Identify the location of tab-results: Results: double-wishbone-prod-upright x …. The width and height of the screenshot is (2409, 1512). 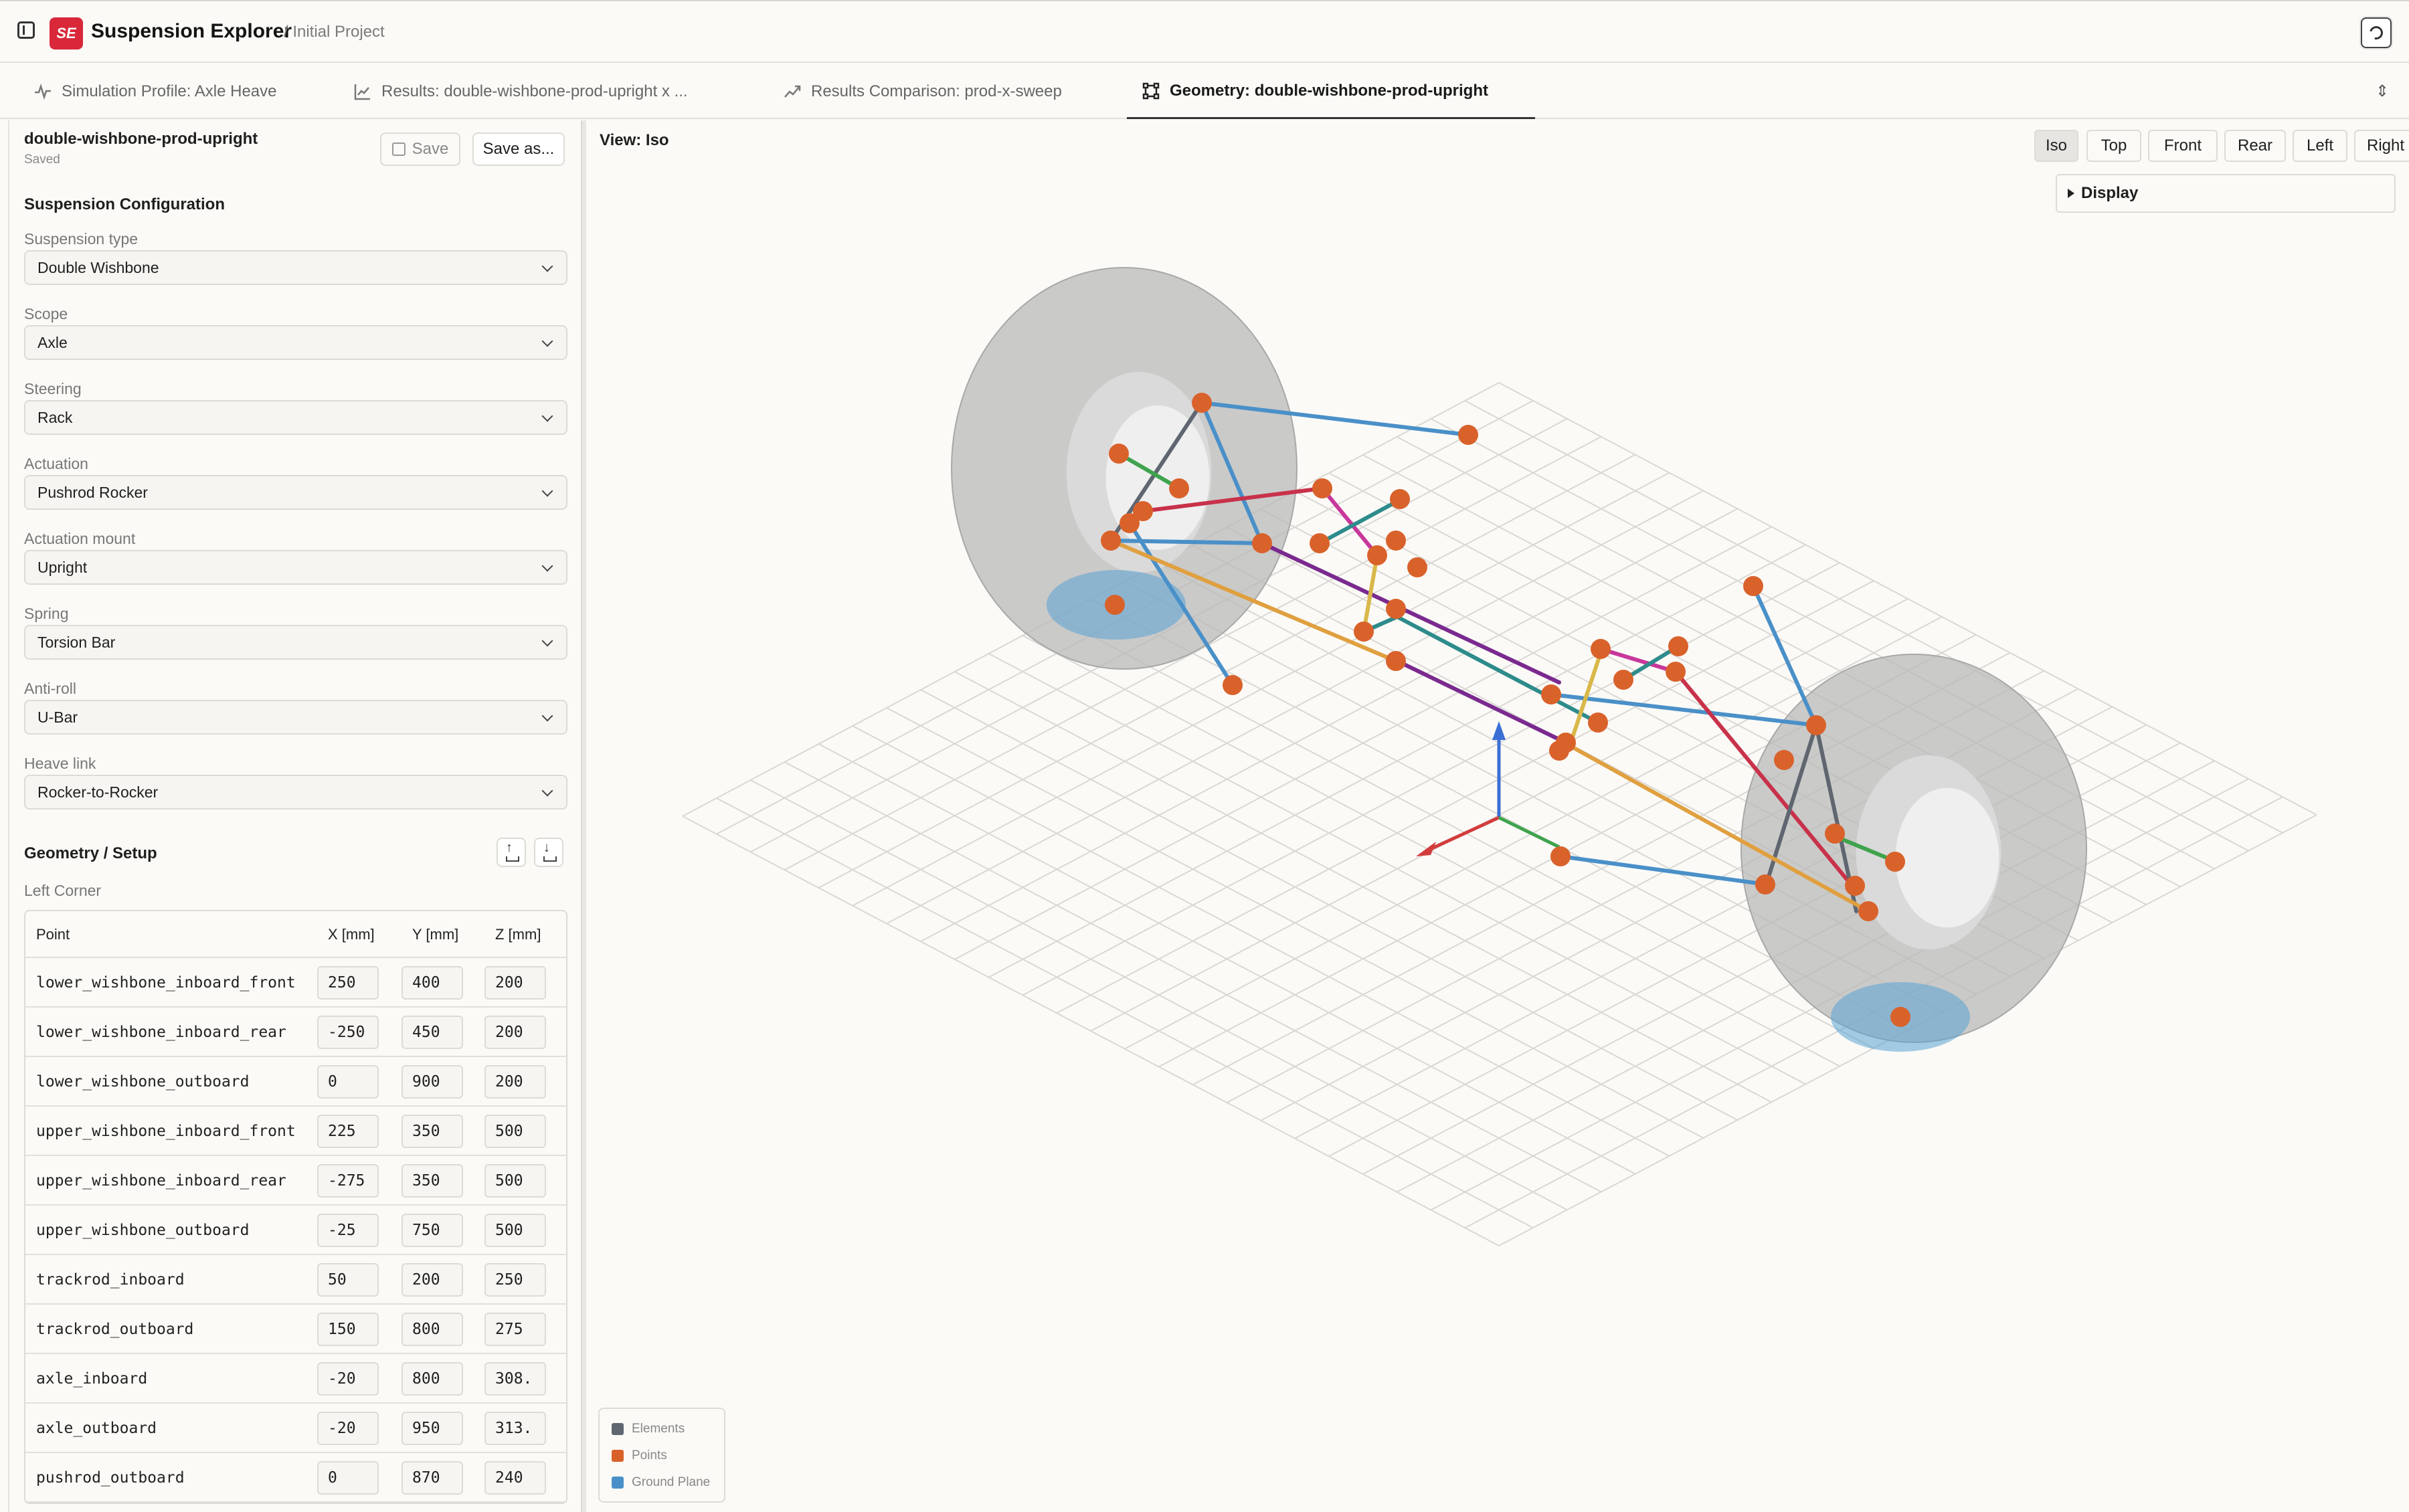
(520, 91).